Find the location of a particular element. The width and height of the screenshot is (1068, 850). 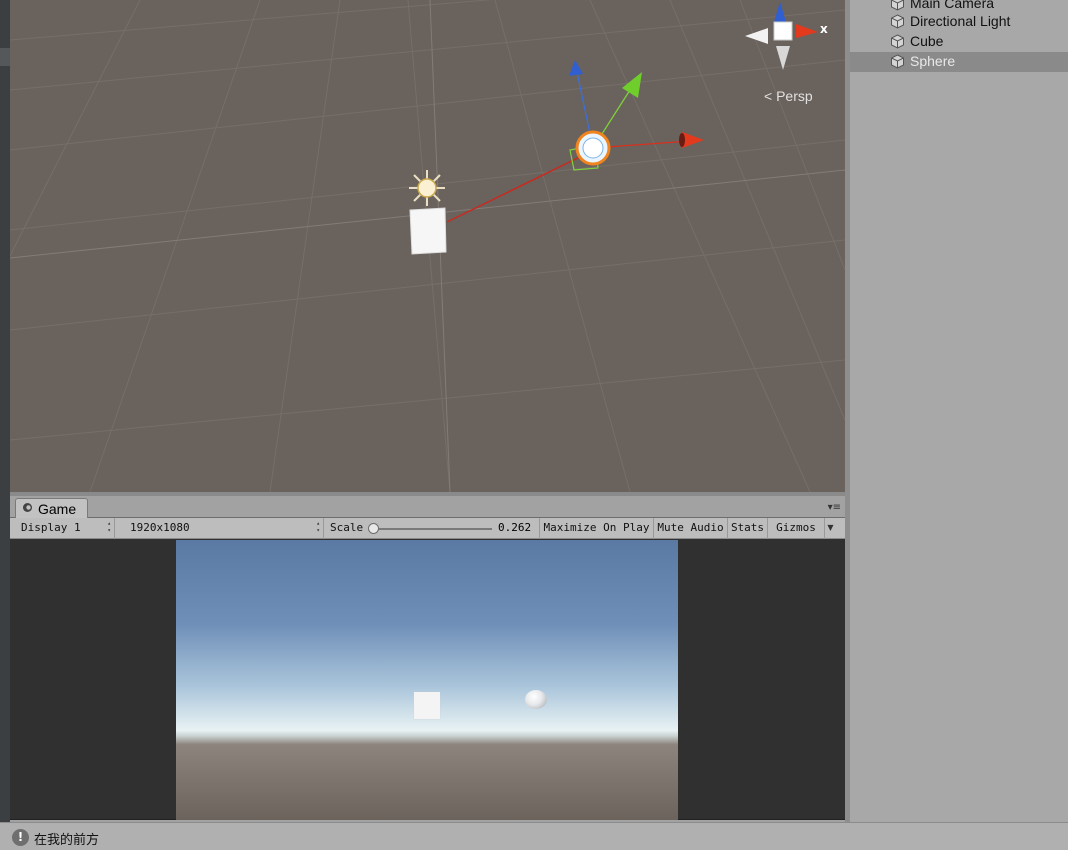

projection-toggle: < Persp is located at coordinates (788, 96).